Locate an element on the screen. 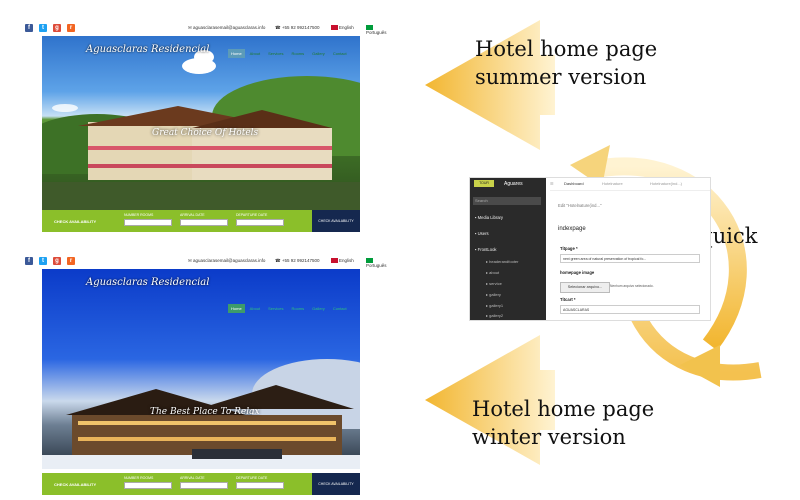  phone-text: +55 92 992147500 is located at coordinates (300, 260).